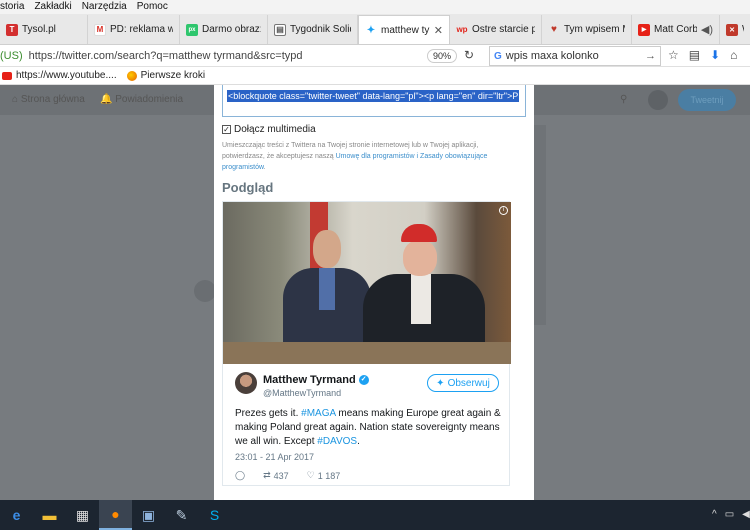  Describe the element at coordinates (658, 100) in the screenshot. I see `profile-avatar` at that location.